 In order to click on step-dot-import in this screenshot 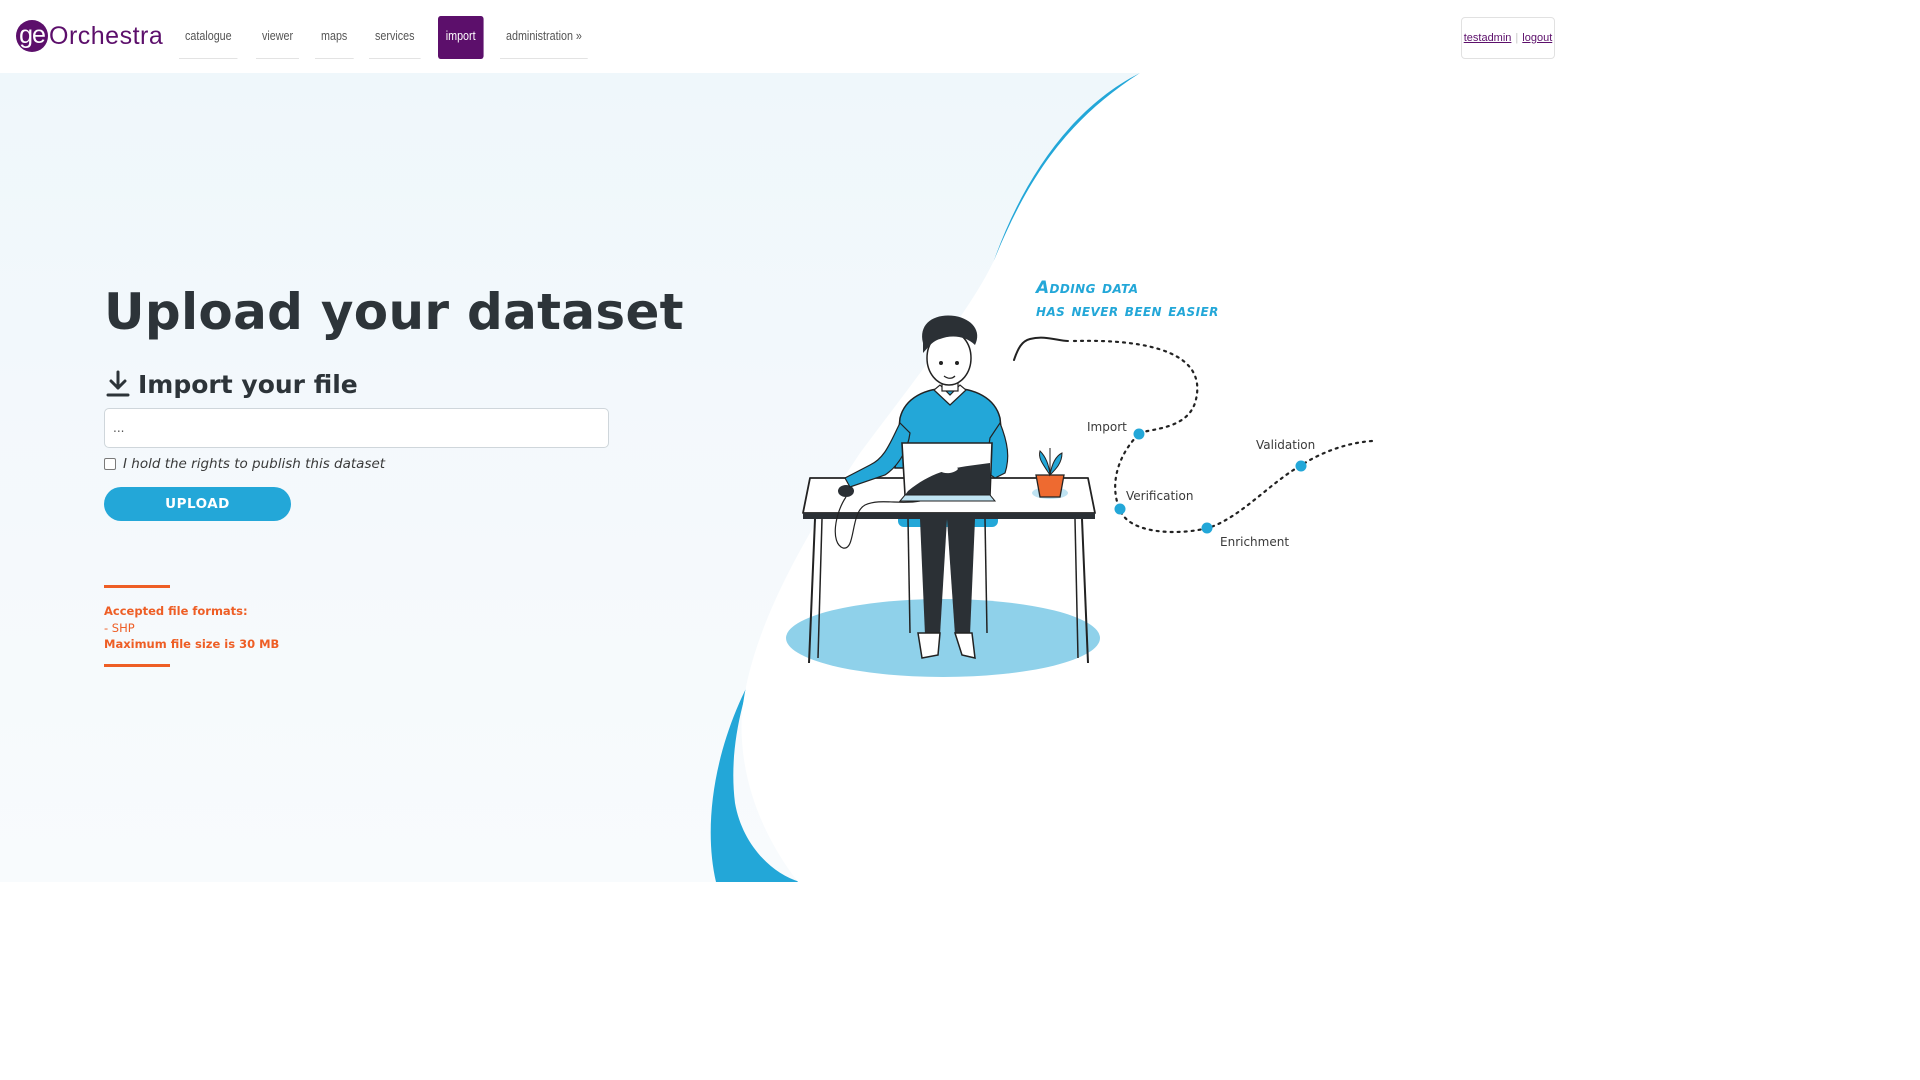, I will do `click(1139, 434)`.